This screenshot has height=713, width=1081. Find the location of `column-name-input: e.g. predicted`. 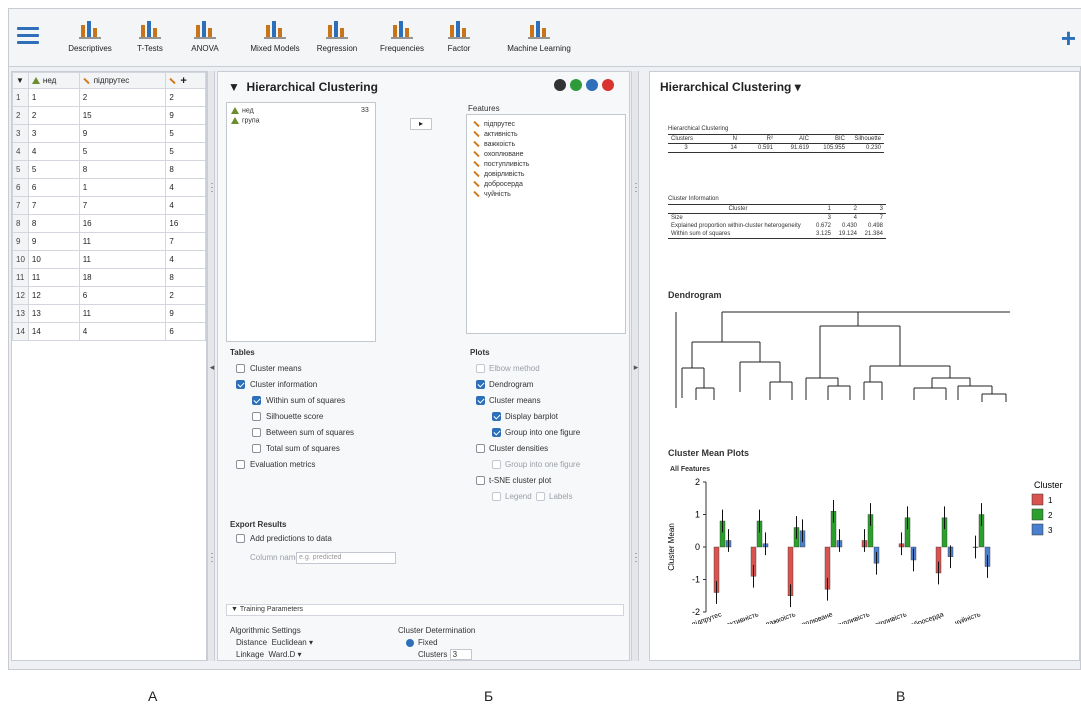

column-name-input: e.g. predicted is located at coordinates (346, 558).